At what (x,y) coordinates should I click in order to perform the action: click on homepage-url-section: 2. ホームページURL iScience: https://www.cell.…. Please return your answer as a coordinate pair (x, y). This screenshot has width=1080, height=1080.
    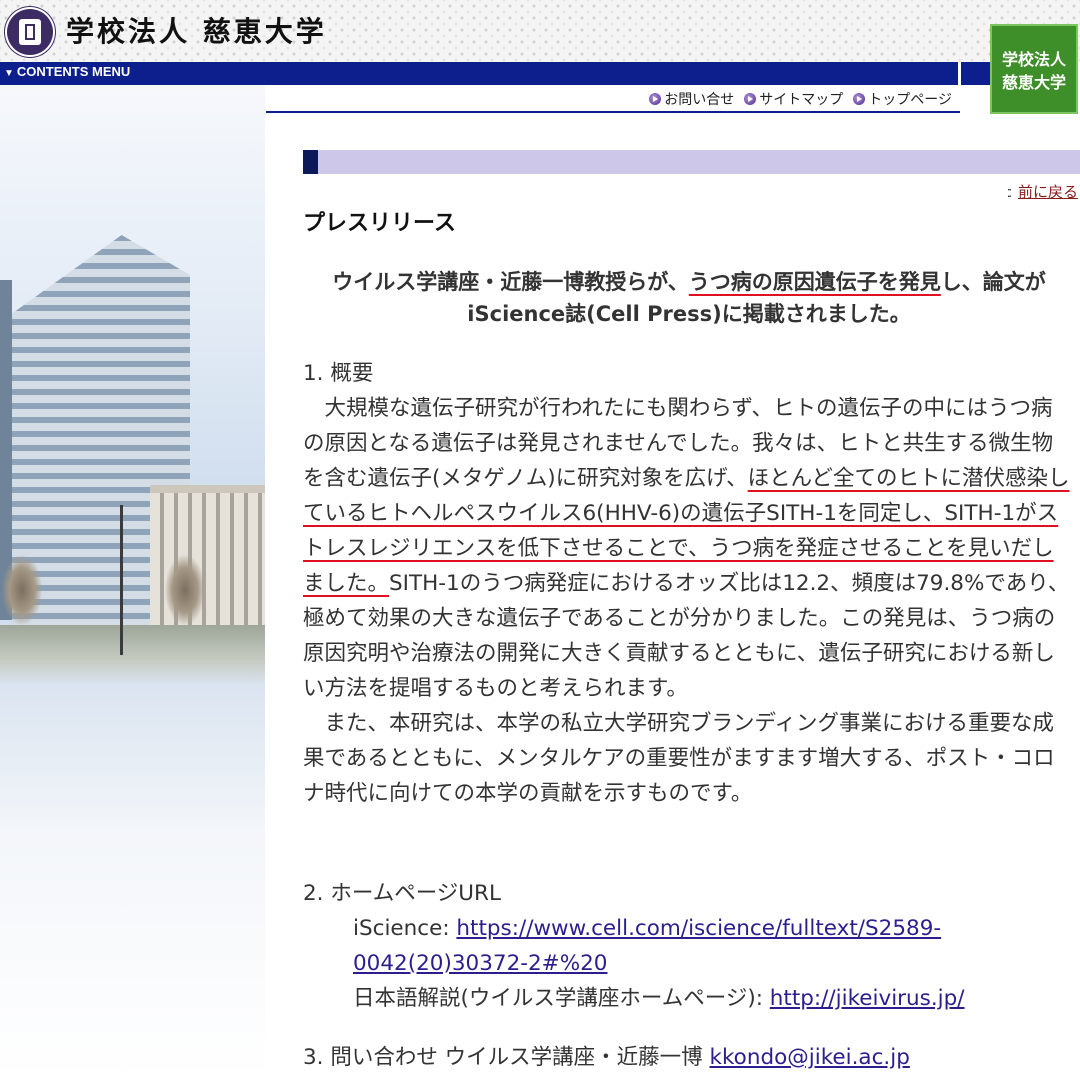
    Looking at the image, I should click on (688, 946).